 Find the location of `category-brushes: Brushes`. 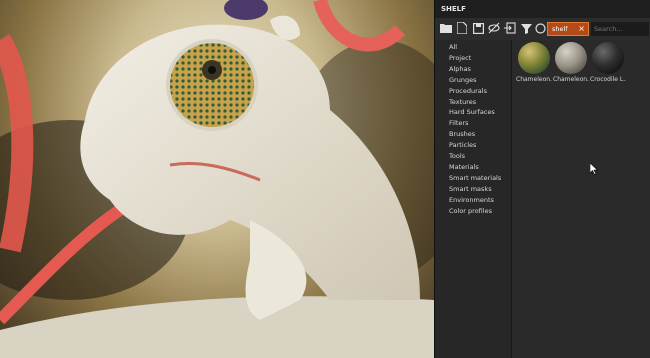

category-brushes: Brushes is located at coordinates (462, 134).